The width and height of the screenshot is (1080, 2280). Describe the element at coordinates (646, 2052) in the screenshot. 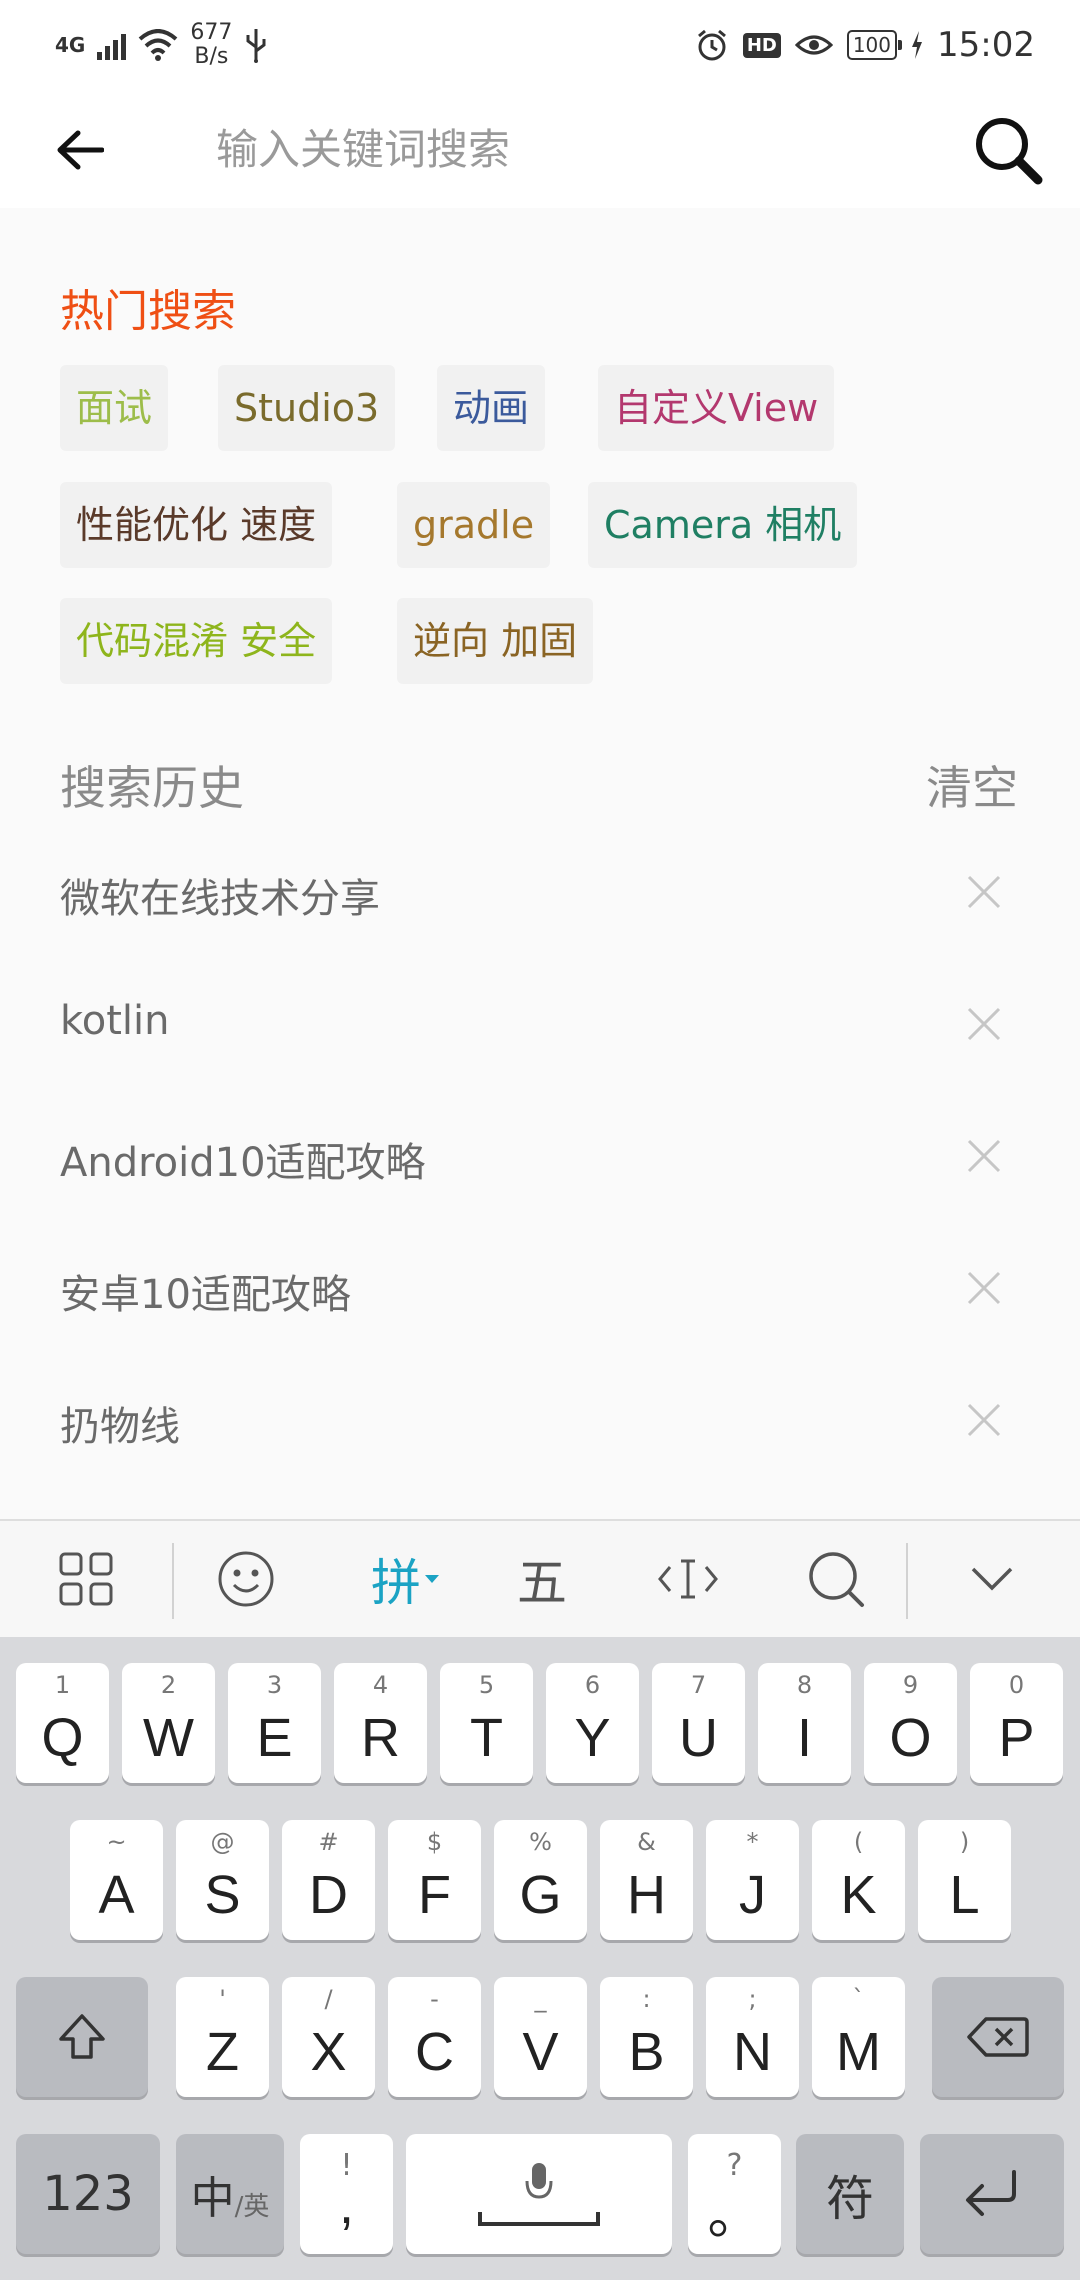

I see `key-label: B` at that location.